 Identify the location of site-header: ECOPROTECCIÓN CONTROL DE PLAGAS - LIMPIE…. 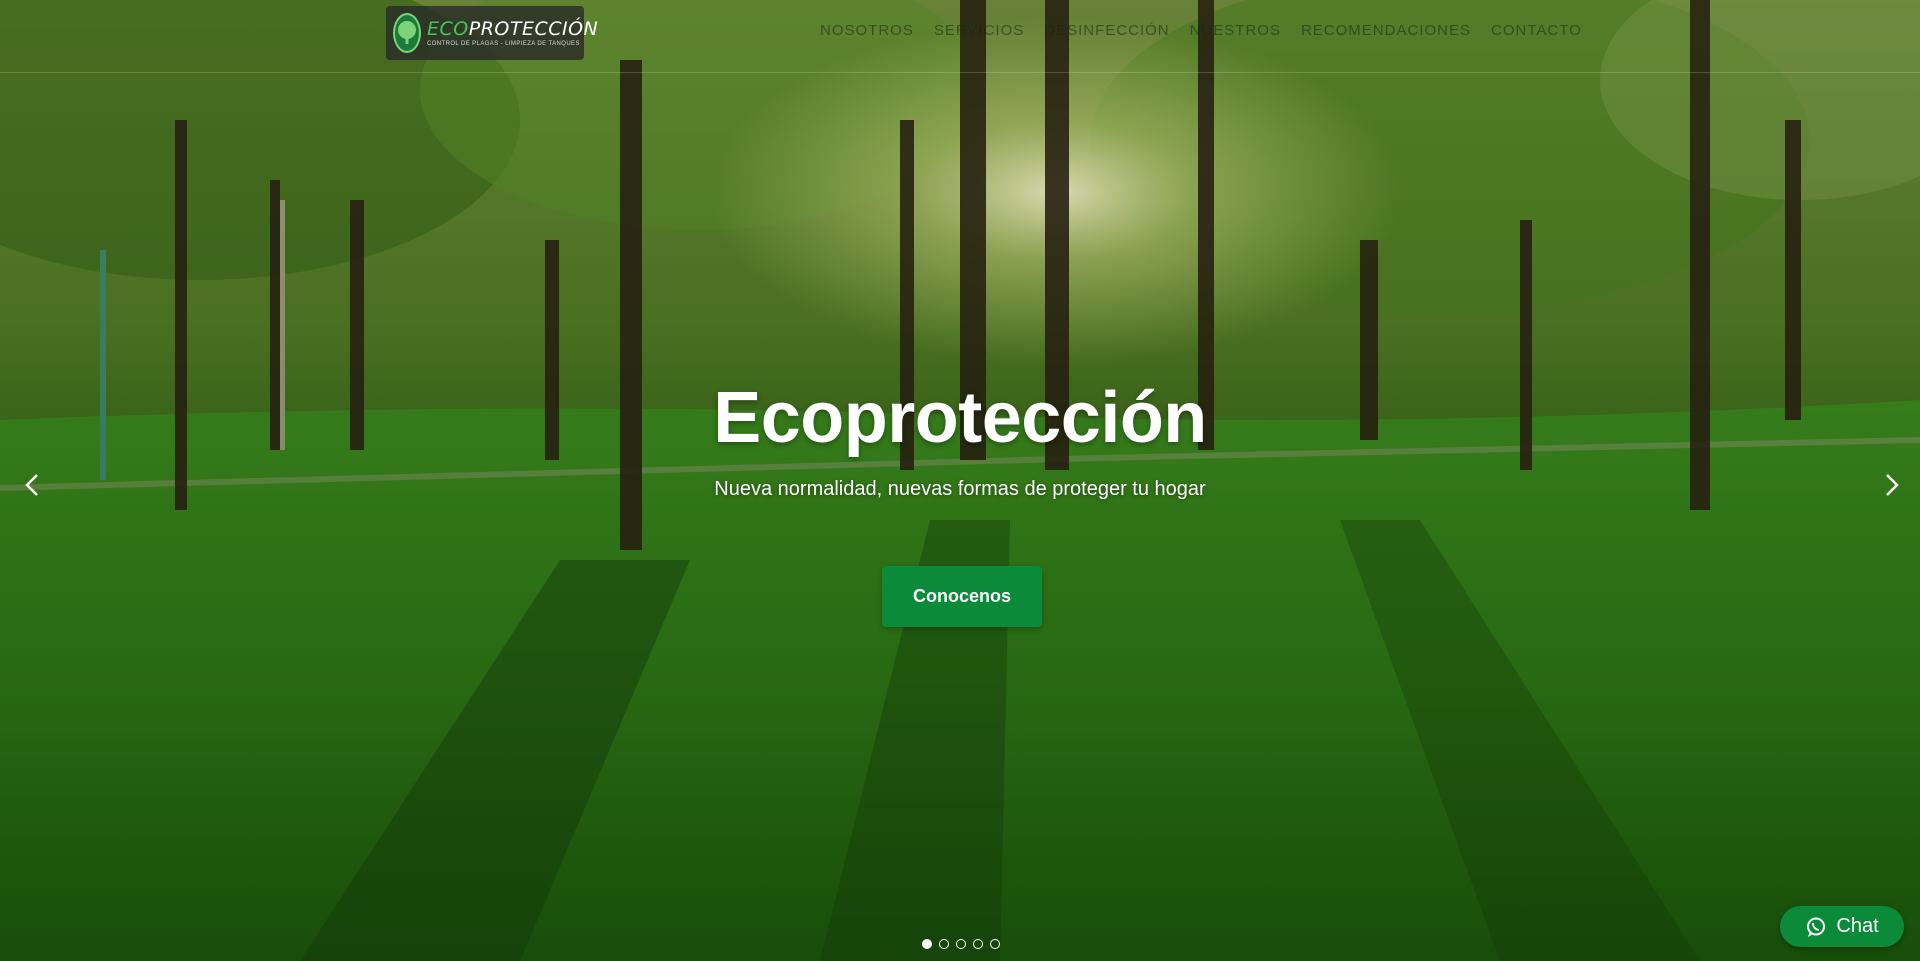
(960, 36).